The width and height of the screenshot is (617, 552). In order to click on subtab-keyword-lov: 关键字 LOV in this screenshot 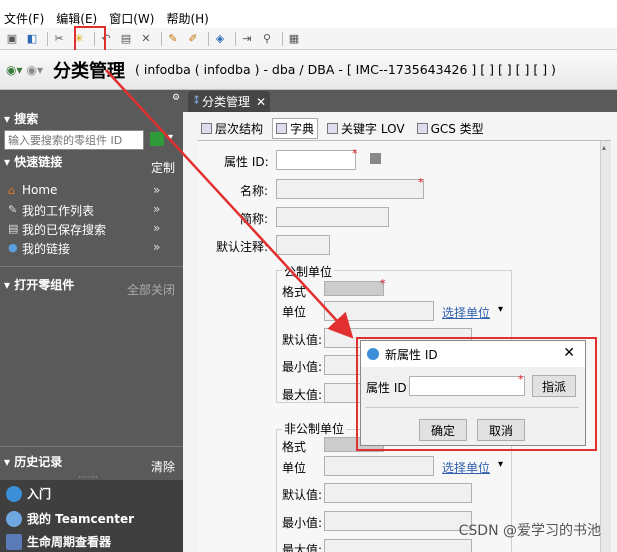, I will do `click(366, 128)`.